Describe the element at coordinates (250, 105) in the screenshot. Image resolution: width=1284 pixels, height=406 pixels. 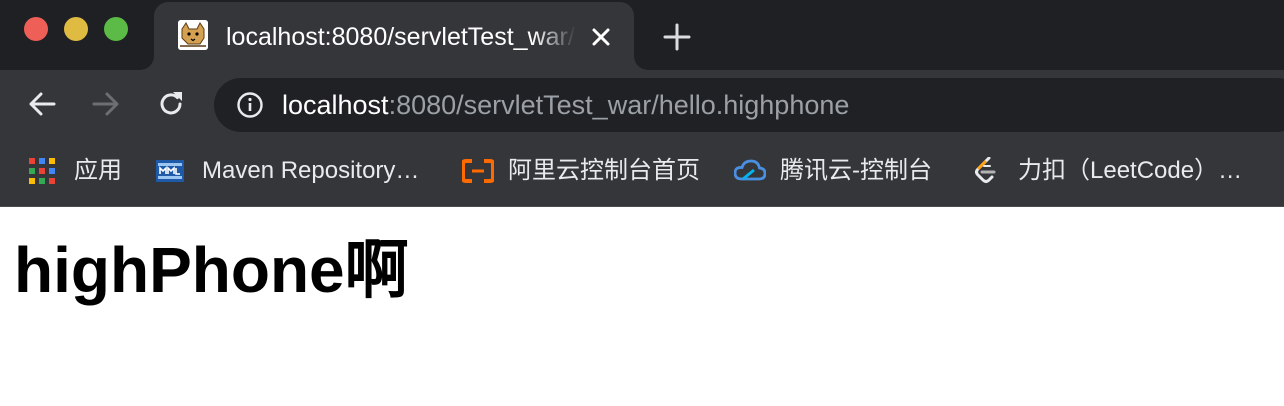
I see `site-info-icon` at that location.